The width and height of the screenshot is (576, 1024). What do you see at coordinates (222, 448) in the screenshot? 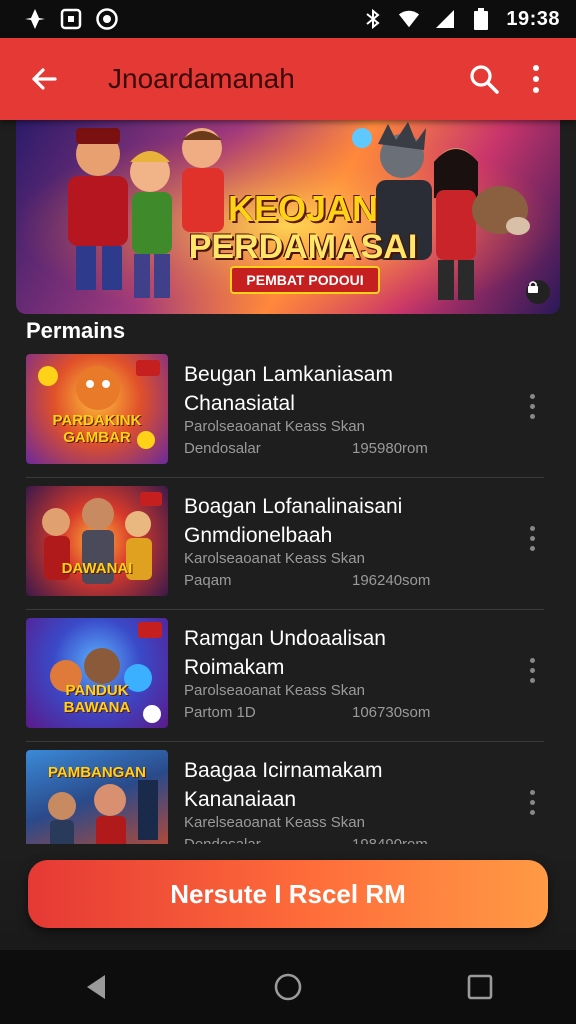
I see `item-meta-left: Dendosalar` at bounding box center [222, 448].